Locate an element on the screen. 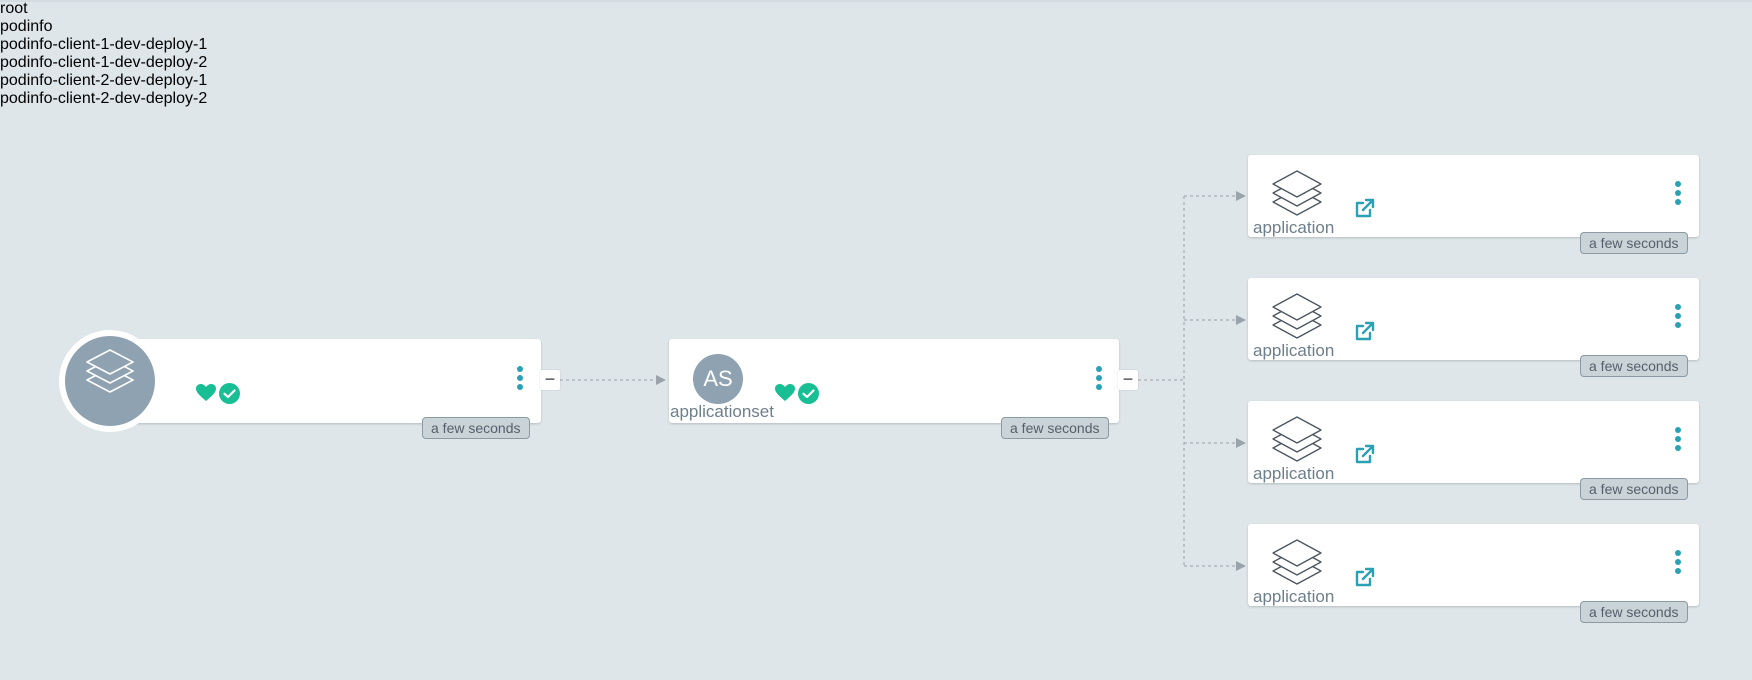 The image size is (1752, 680). root-menu-button is located at coordinates (520, 380).